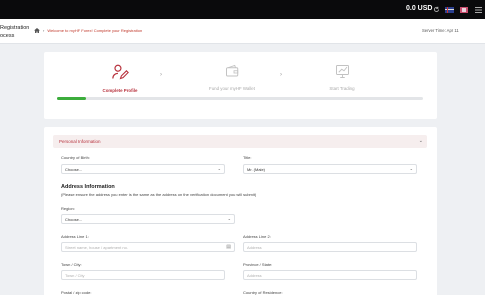  Describe the element at coordinates (148, 219) in the screenshot. I see `region-select: Choose... ⌄` at that location.